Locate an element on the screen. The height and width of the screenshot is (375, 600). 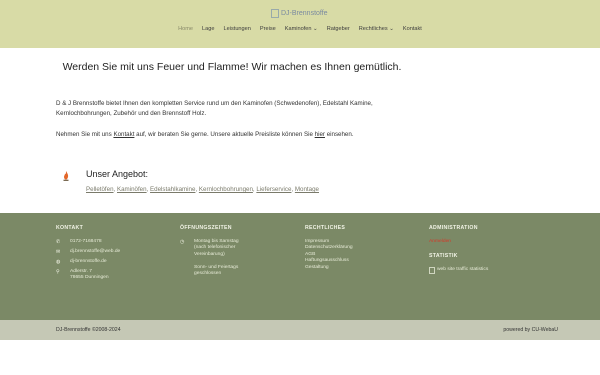
offer-link-kernlochbohrungen: Kernlochbohrungen is located at coordinates (226, 189).